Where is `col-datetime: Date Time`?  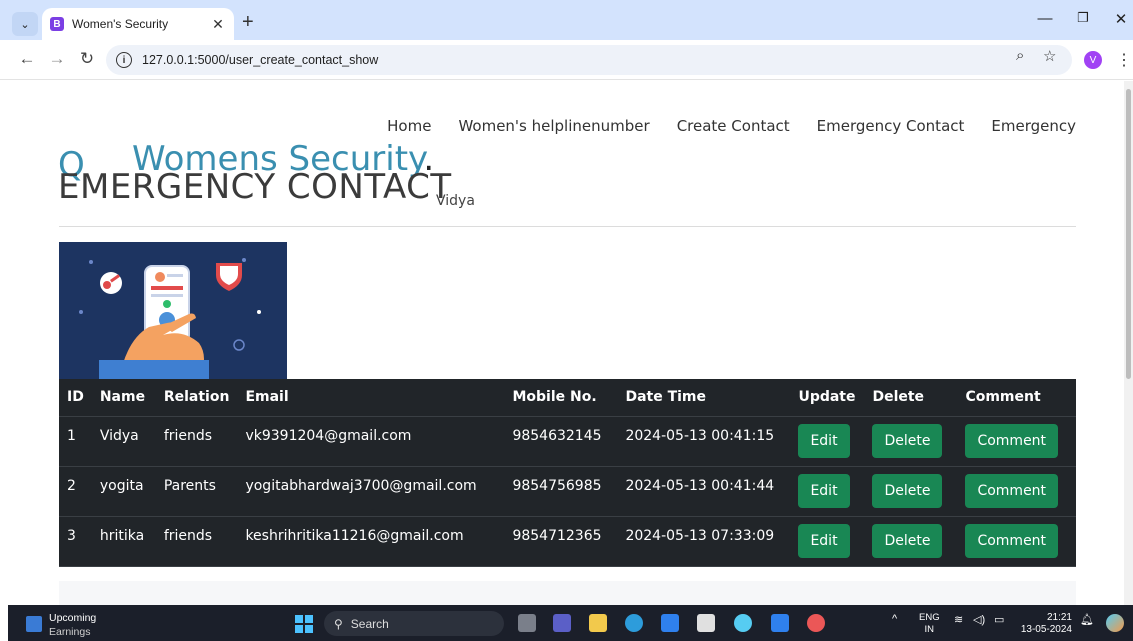 col-datetime: Date Time is located at coordinates (704, 398).